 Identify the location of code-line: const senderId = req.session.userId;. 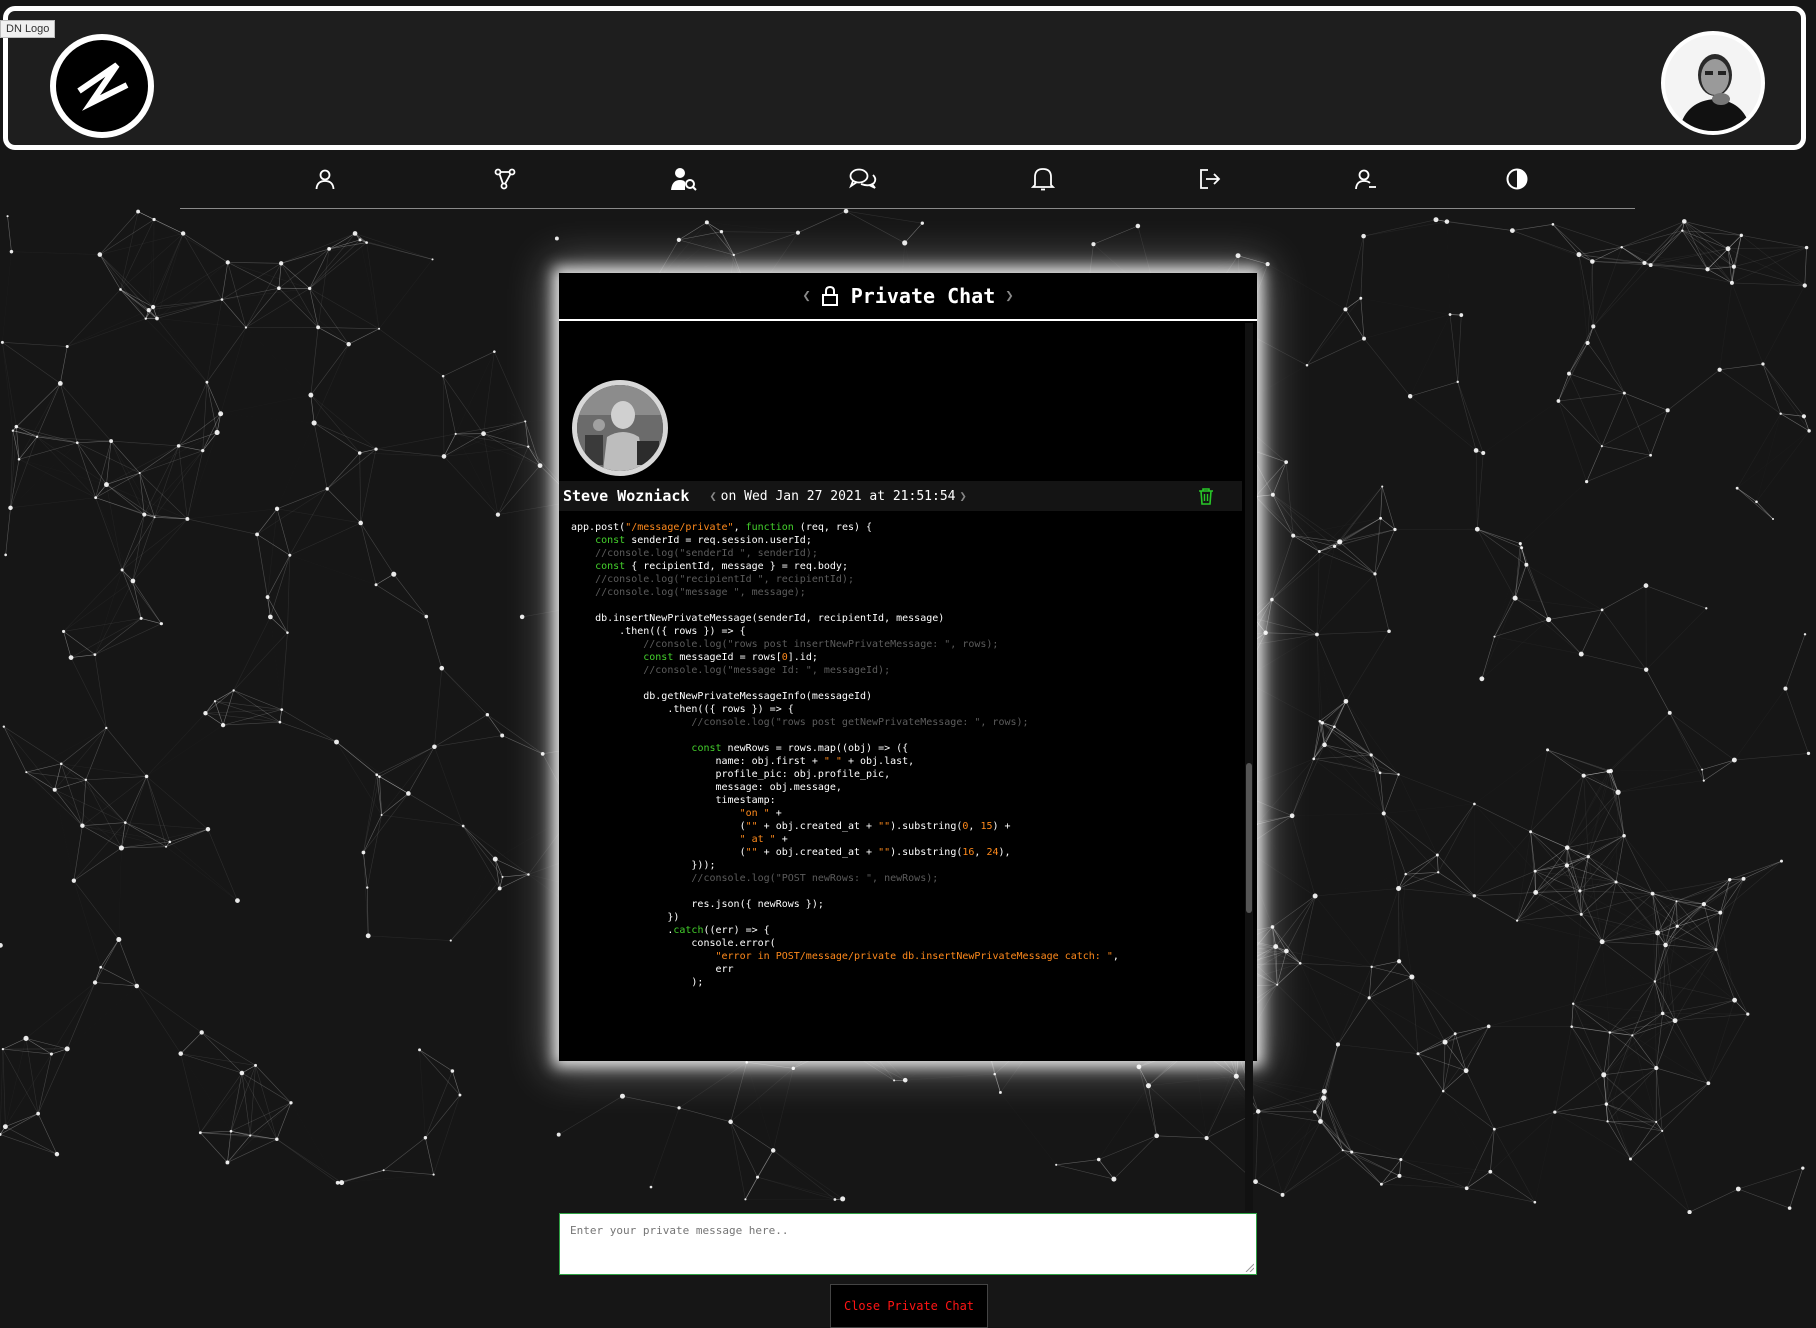
(691, 540).